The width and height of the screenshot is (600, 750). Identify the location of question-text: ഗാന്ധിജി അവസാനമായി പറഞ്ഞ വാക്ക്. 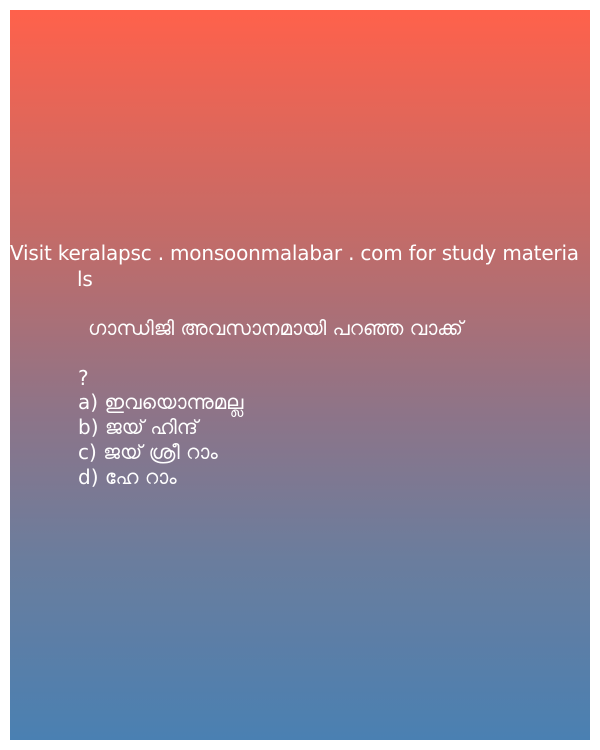
(275, 328).